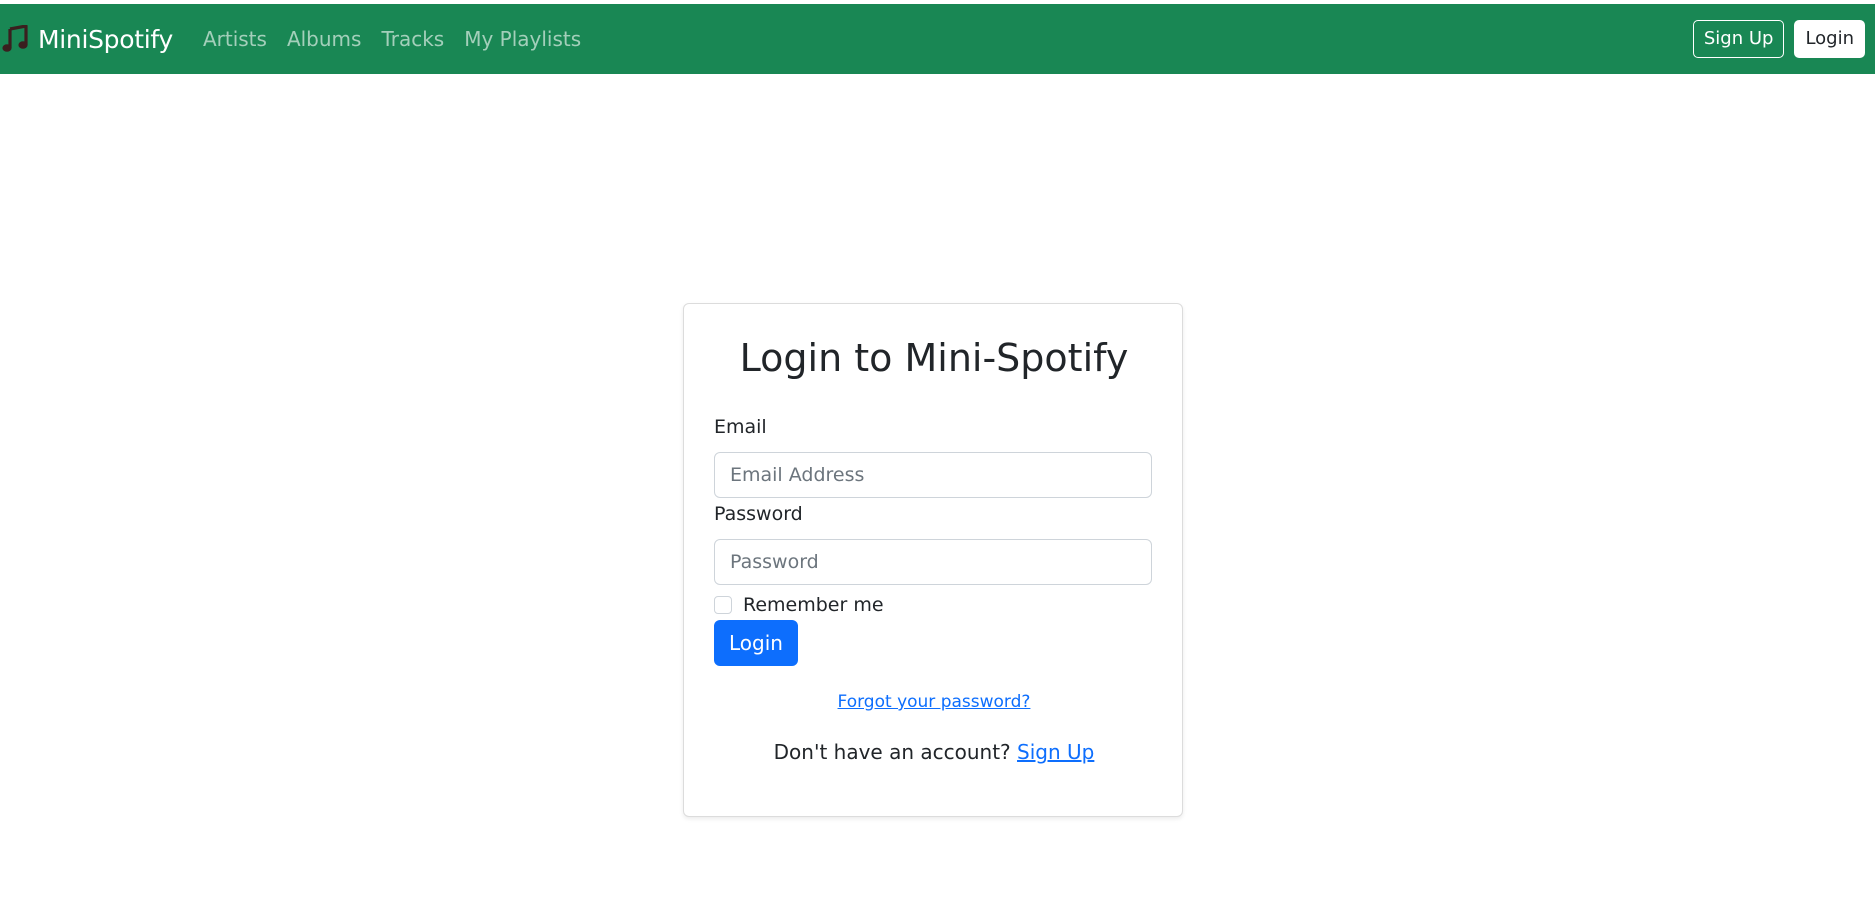 The image size is (1875, 906). I want to click on forgot-password-link: Forgot your password?, so click(934, 702).